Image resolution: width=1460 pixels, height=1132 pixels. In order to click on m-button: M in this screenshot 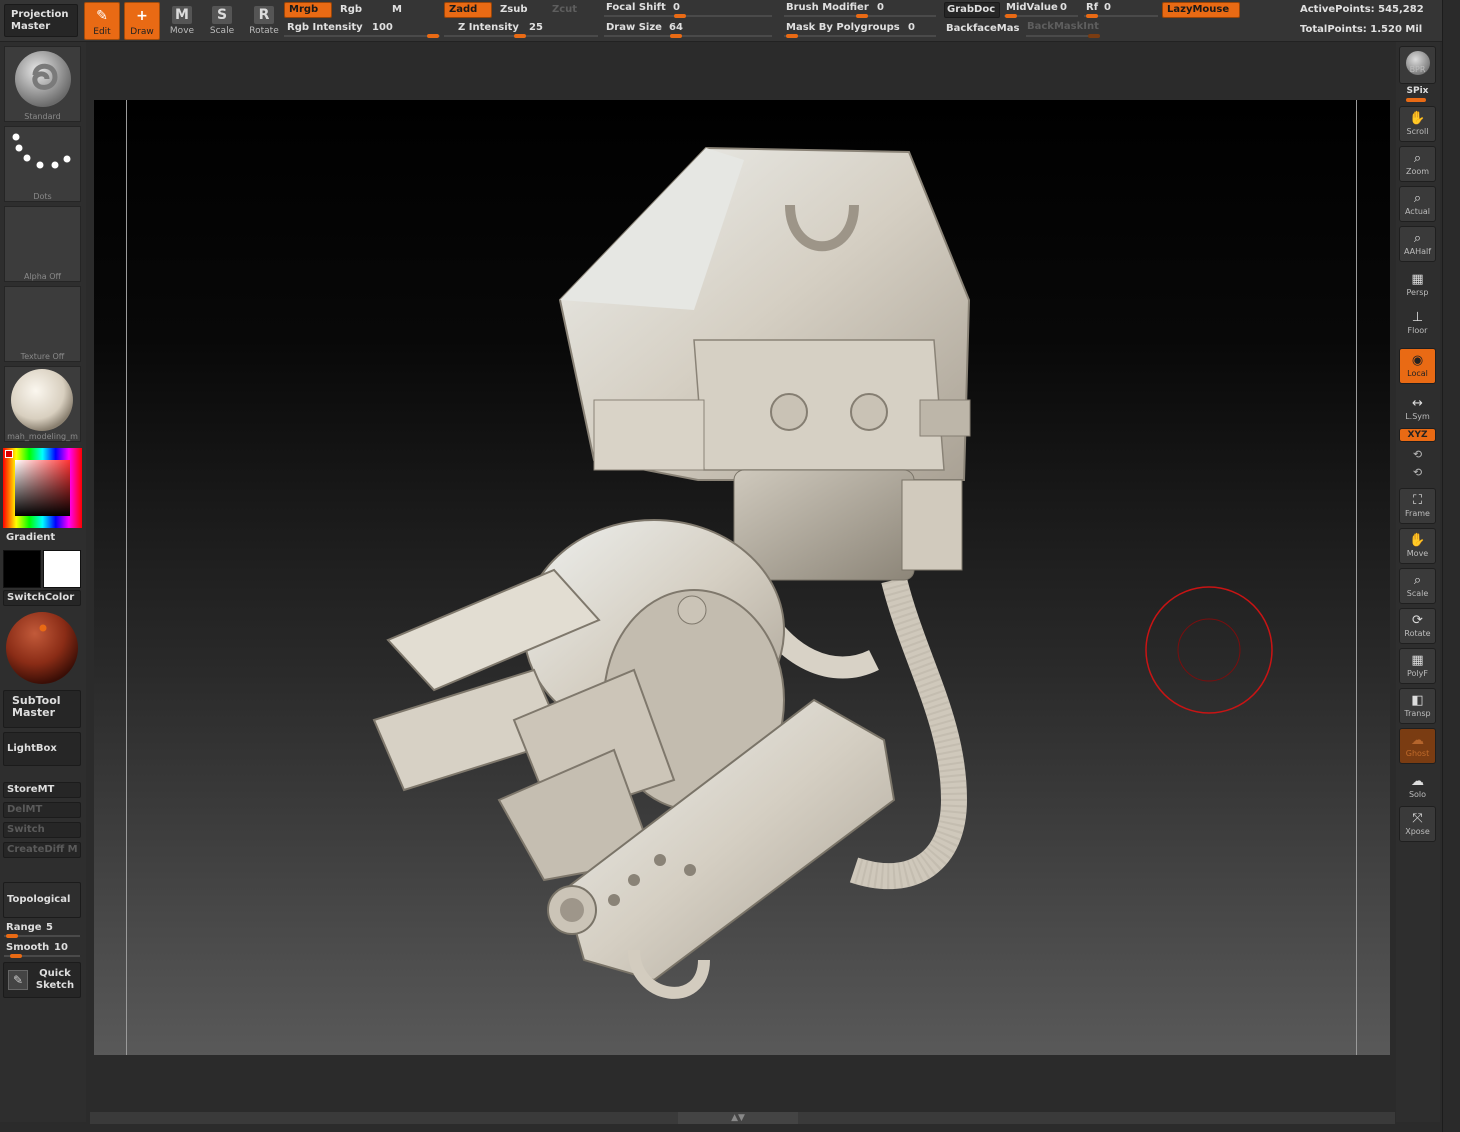, I will do `click(397, 9)`.